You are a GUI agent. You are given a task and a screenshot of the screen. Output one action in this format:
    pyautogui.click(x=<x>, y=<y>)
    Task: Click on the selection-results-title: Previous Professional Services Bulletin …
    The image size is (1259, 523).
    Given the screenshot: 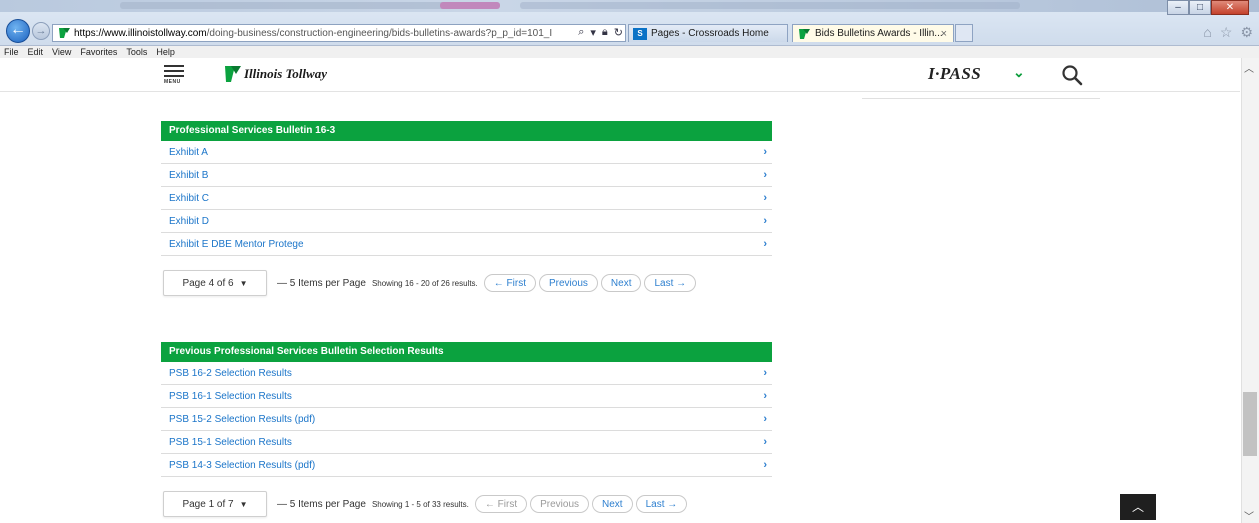 What is the action you would take?
    pyautogui.click(x=466, y=352)
    